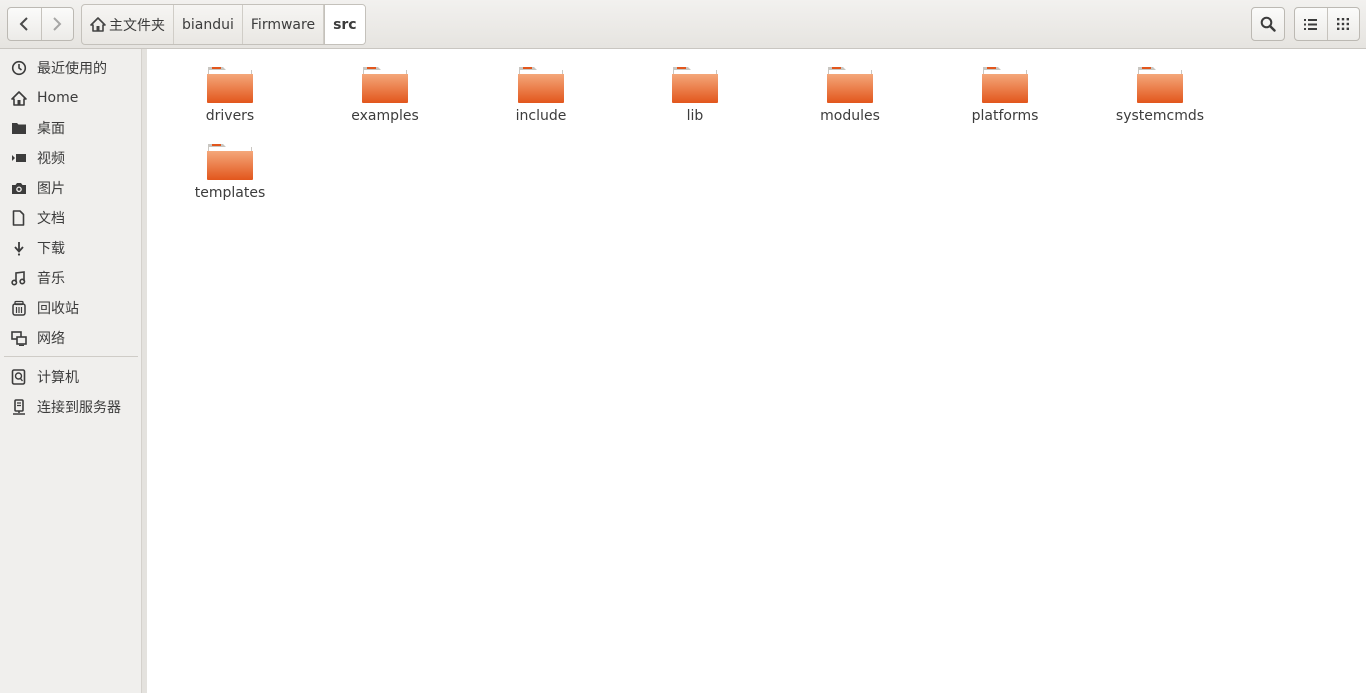  Describe the element at coordinates (18, 377) in the screenshot. I see `computer-icon` at that location.